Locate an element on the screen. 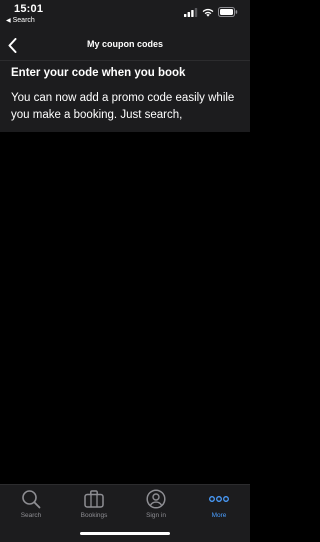 This screenshot has width=320, height=542. tab-bar: Search Bookings Sign in More is located at coordinates (125, 513).